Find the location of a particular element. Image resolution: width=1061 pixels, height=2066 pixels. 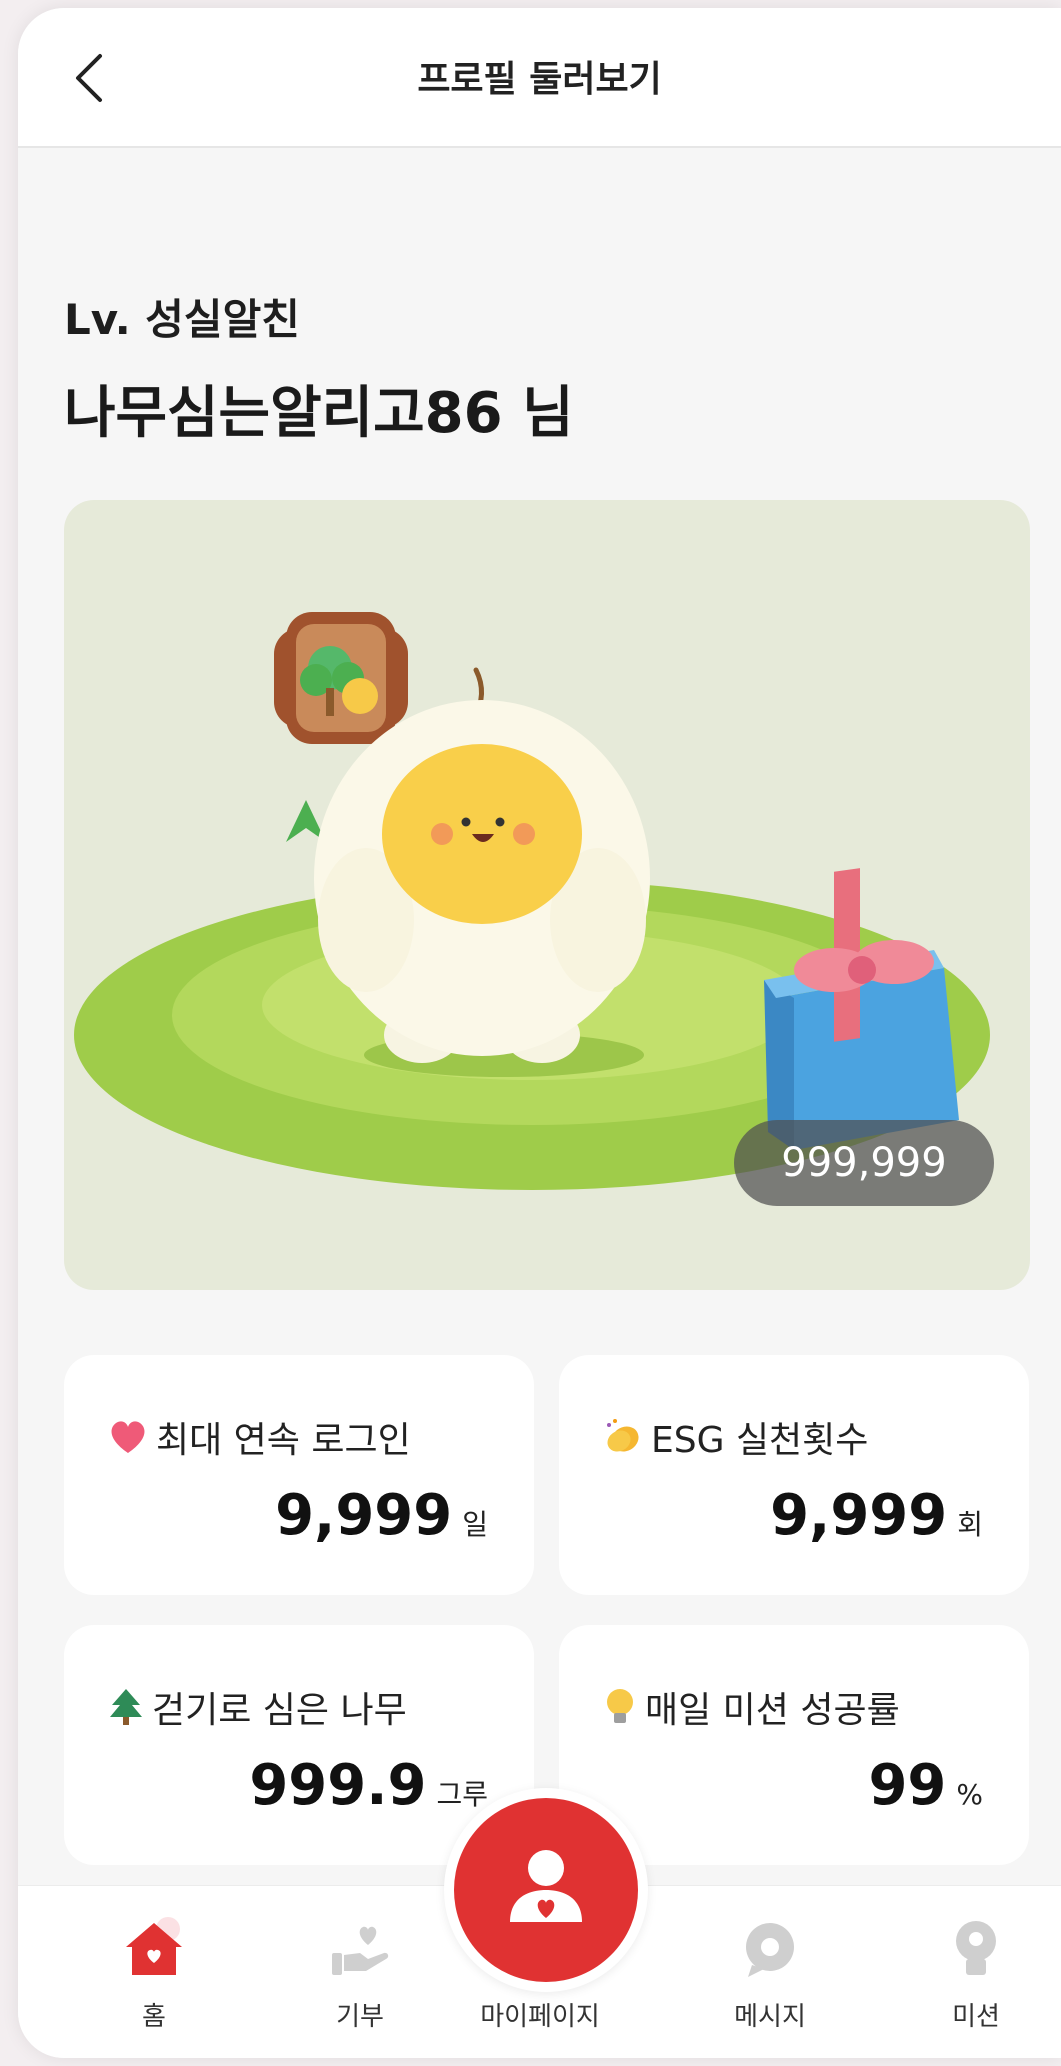

nav-label-mypage: 마이페이지 is located at coordinates (540, 2017).